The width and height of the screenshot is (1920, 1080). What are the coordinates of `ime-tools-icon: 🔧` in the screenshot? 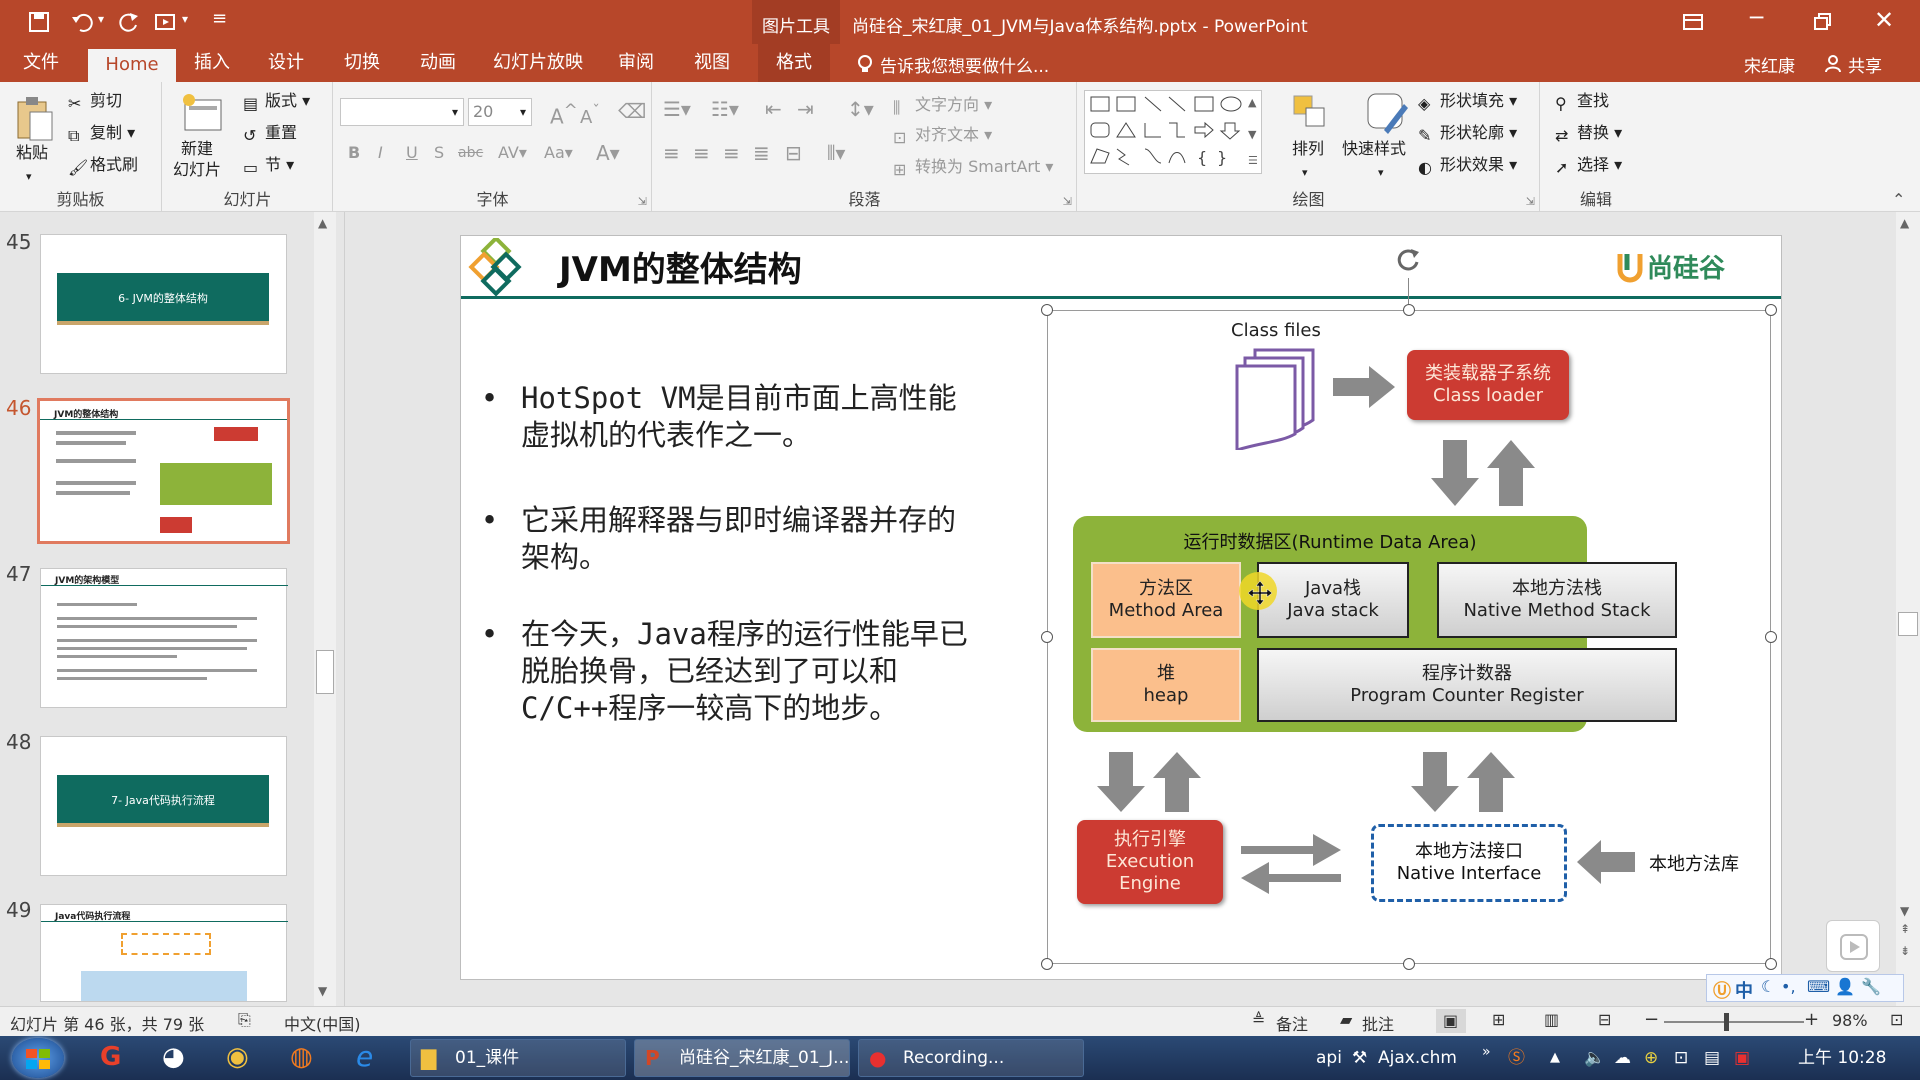 It's located at (1871, 986).